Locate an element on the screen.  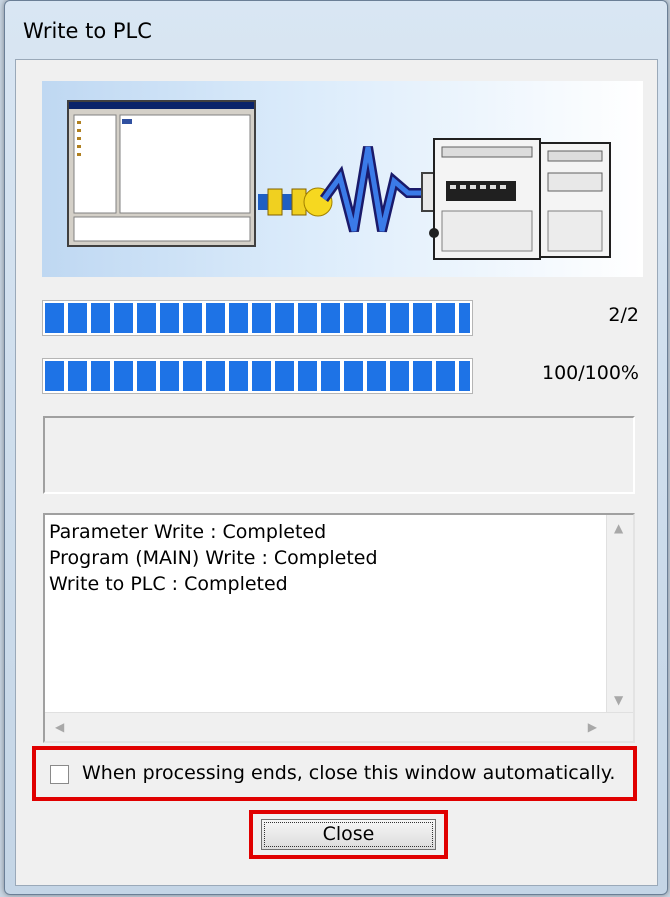
window-title: Write to PLC is located at coordinates (87, 31).